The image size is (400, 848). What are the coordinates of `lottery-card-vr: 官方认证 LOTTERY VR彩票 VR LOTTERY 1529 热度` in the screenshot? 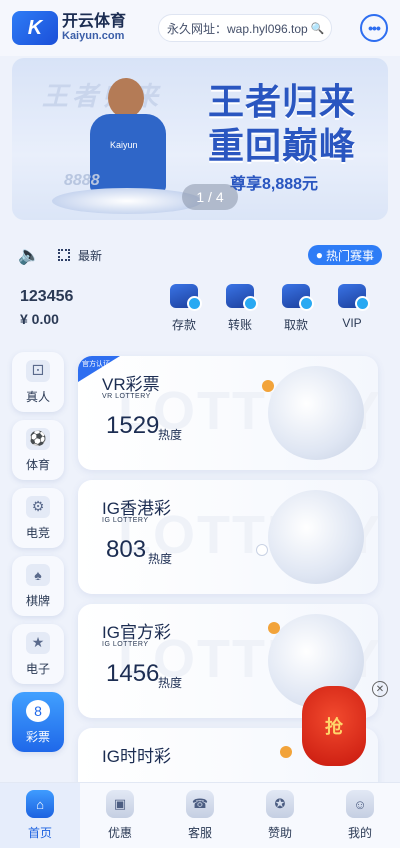 It's located at (228, 413).